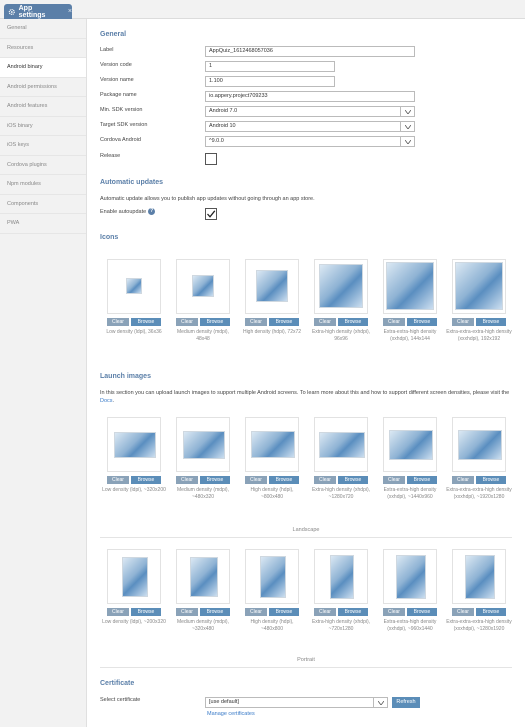  I want to click on manage-certificates-link: Manage certificates, so click(231, 714).